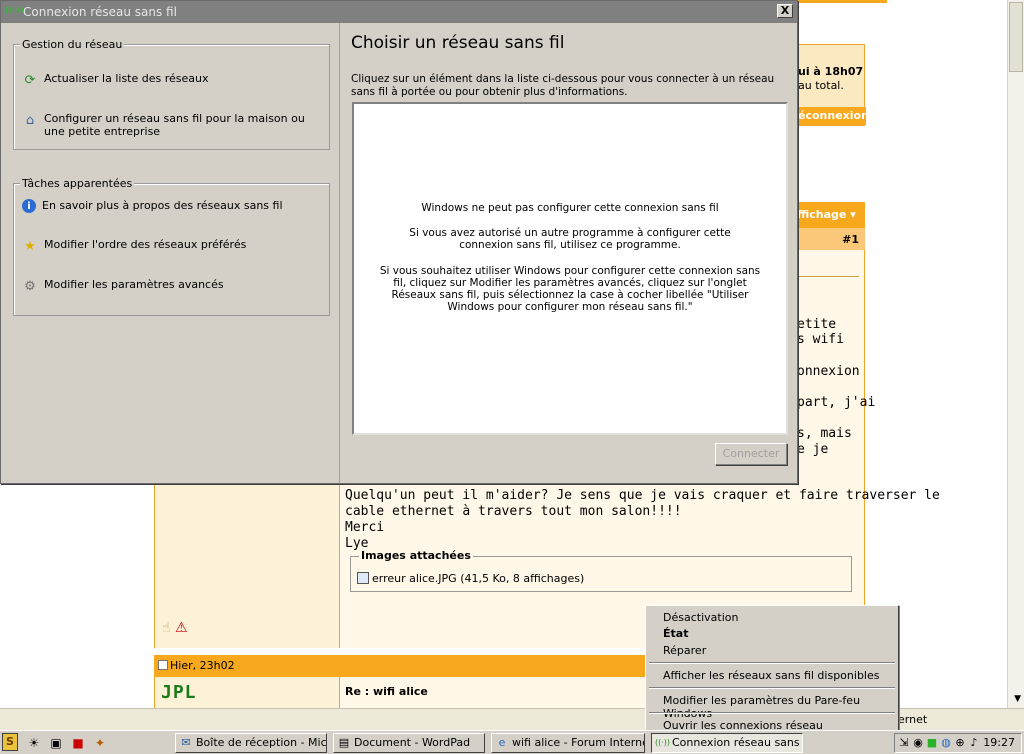 The height and width of the screenshot is (754, 1024). What do you see at coordinates (186, 742) in the screenshot?
I see `outlook-icon: ✉` at bounding box center [186, 742].